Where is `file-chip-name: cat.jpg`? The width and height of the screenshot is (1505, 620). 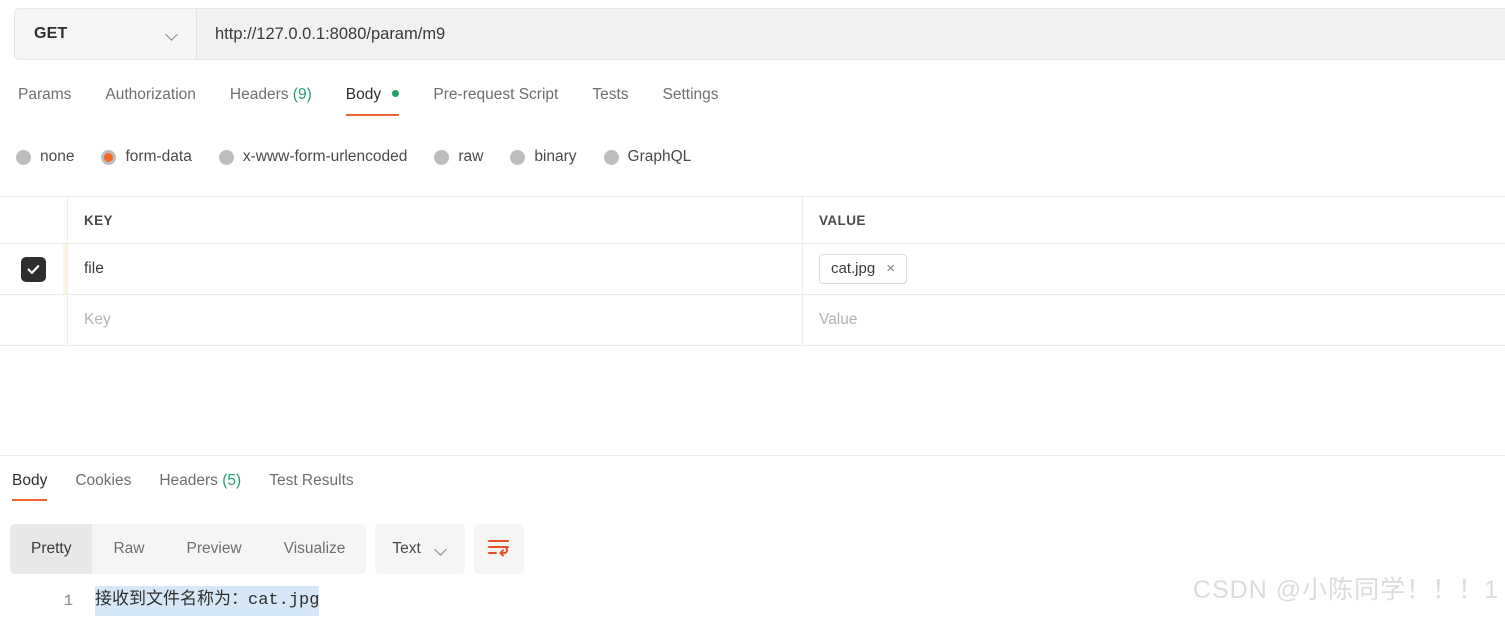
file-chip-name: cat.jpg is located at coordinates (853, 268).